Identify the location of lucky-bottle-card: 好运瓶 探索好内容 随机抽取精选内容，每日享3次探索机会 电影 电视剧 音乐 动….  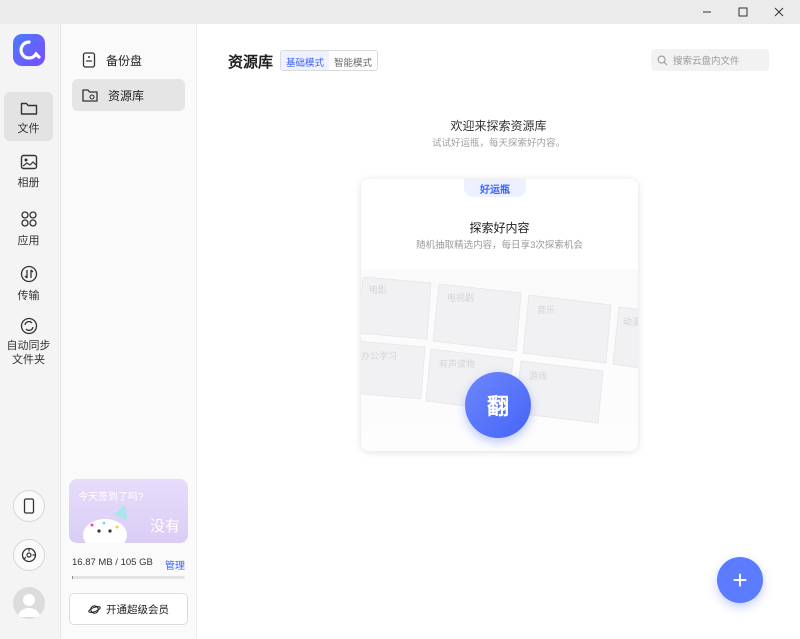
(499, 315).